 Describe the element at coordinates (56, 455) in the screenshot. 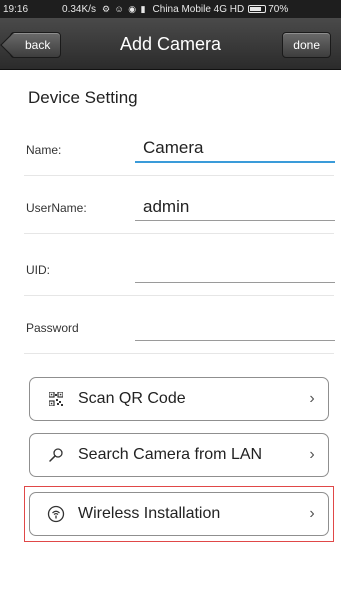

I see `search-icon` at that location.